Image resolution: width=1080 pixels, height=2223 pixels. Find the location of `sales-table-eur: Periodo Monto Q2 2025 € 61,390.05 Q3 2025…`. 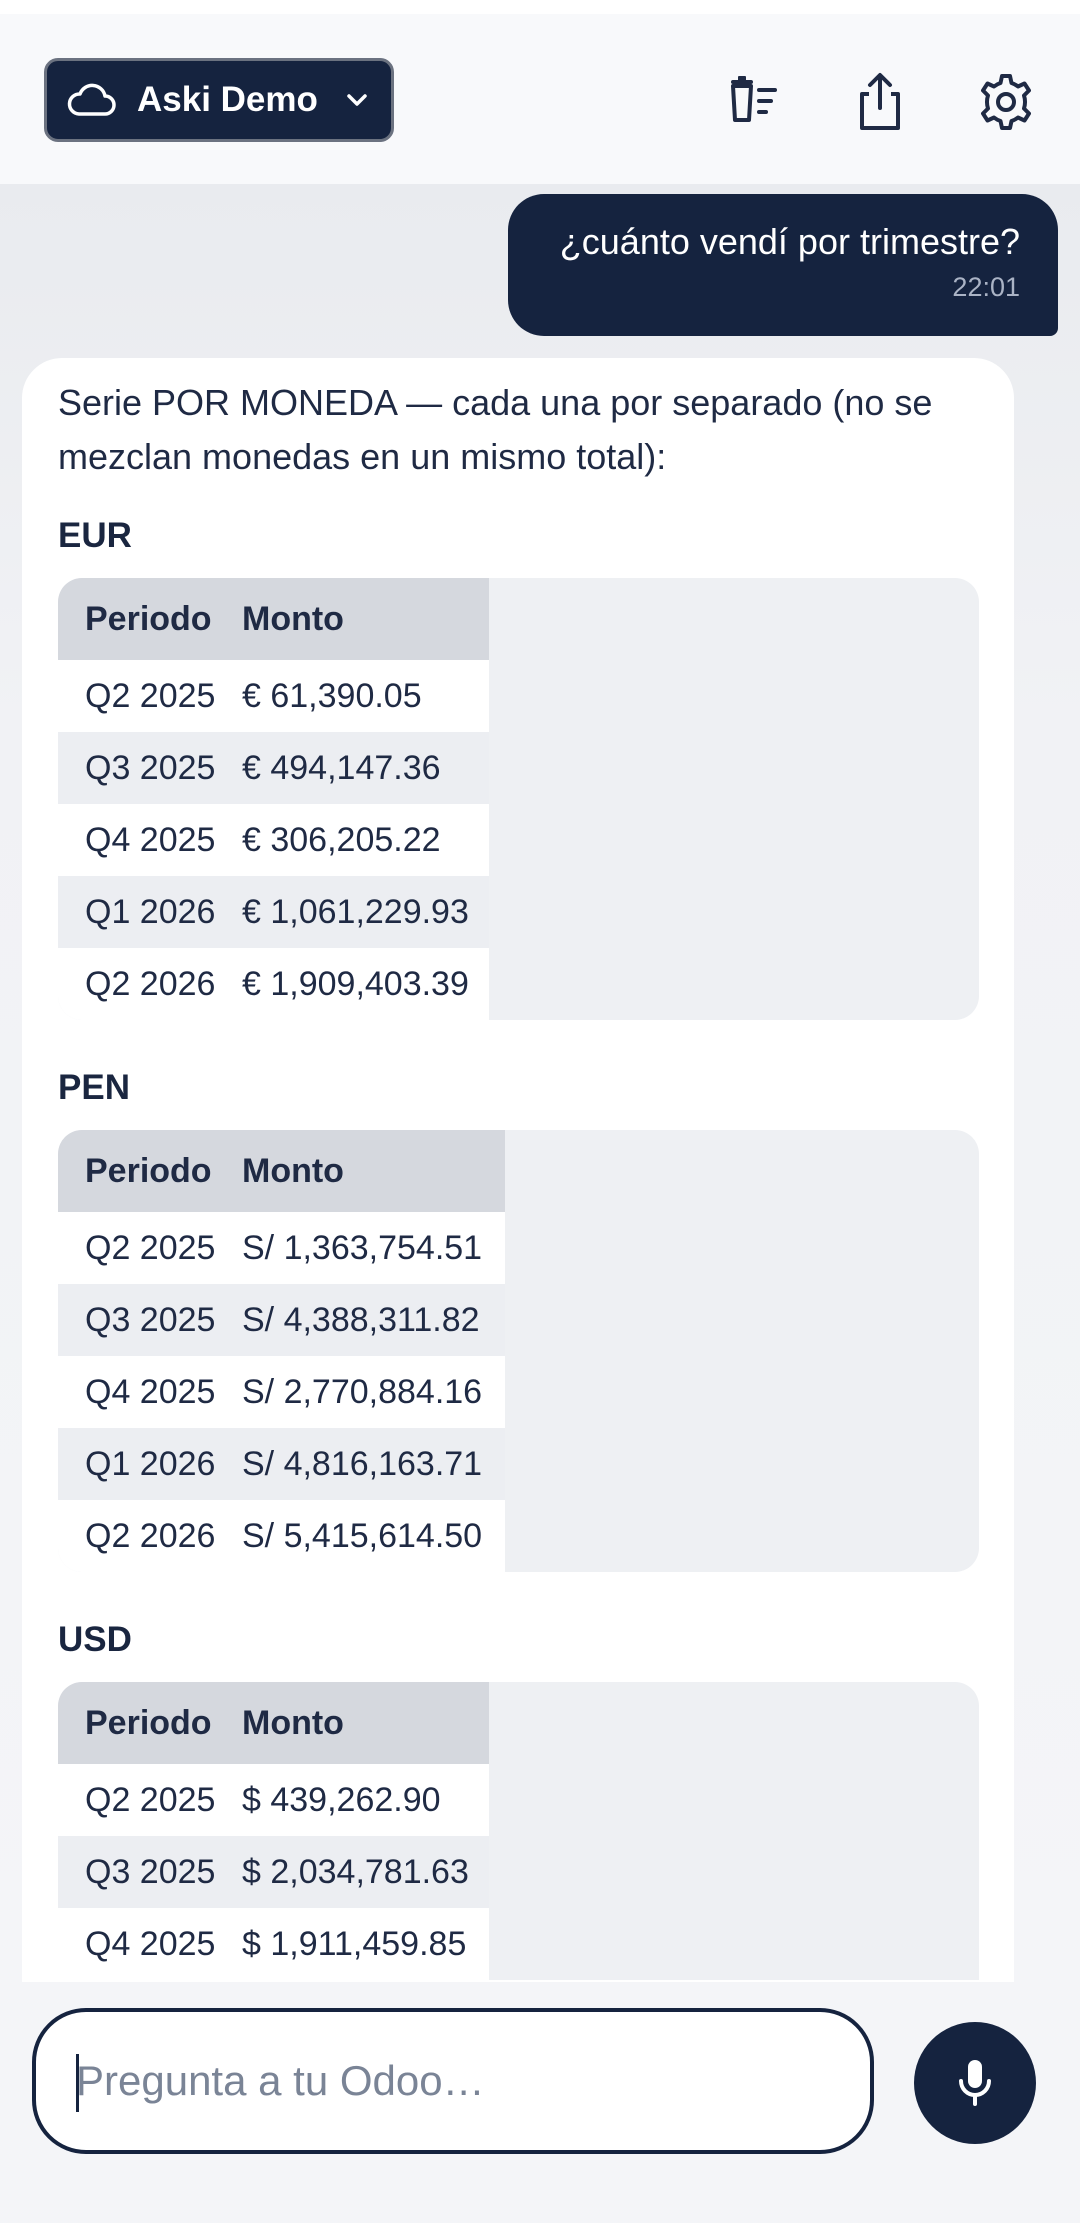

sales-table-eur: Periodo Monto Q2 2025 € 61,390.05 Q3 2025… is located at coordinates (273, 799).